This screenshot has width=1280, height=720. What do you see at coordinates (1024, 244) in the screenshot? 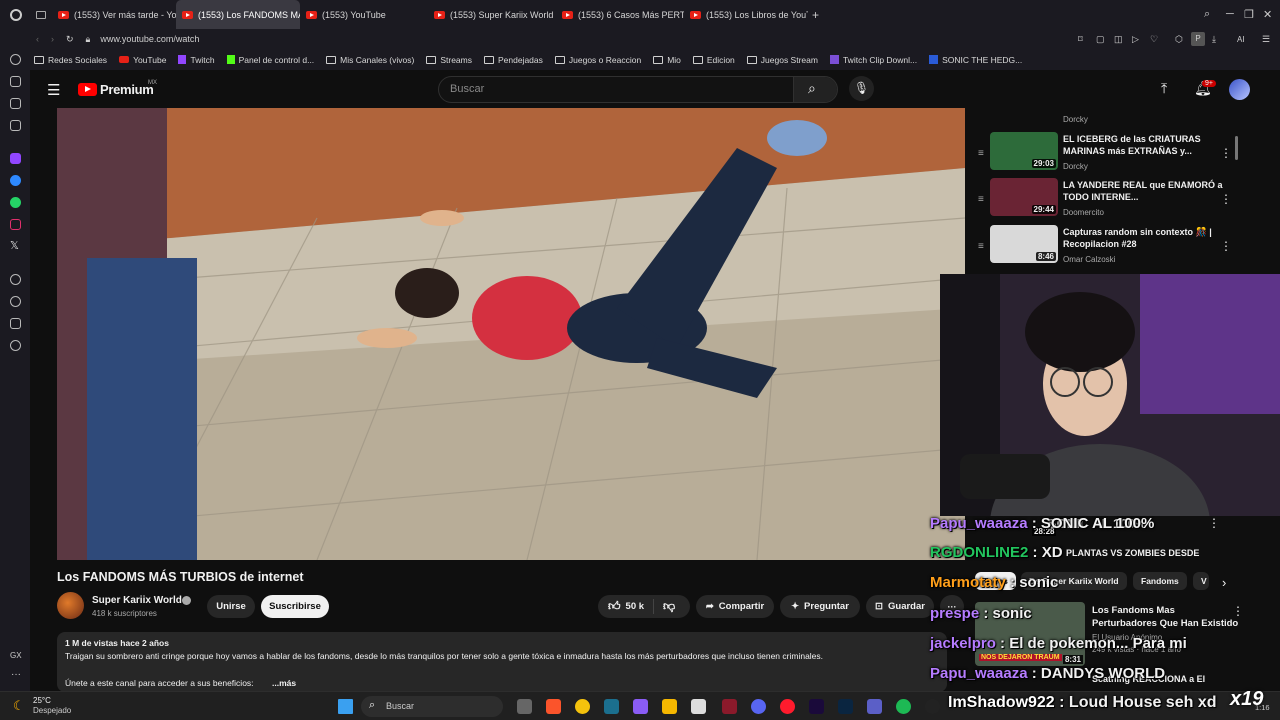
I see `thumbnail: 8:46` at bounding box center [1024, 244].